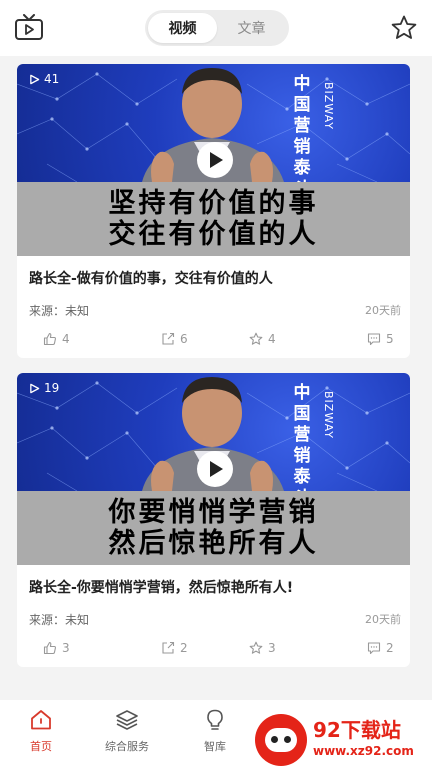 The width and height of the screenshot is (432, 768). What do you see at coordinates (272, 339) in the screenshot?
I see `favorite-count: 4` at bounding box center [272, 339].